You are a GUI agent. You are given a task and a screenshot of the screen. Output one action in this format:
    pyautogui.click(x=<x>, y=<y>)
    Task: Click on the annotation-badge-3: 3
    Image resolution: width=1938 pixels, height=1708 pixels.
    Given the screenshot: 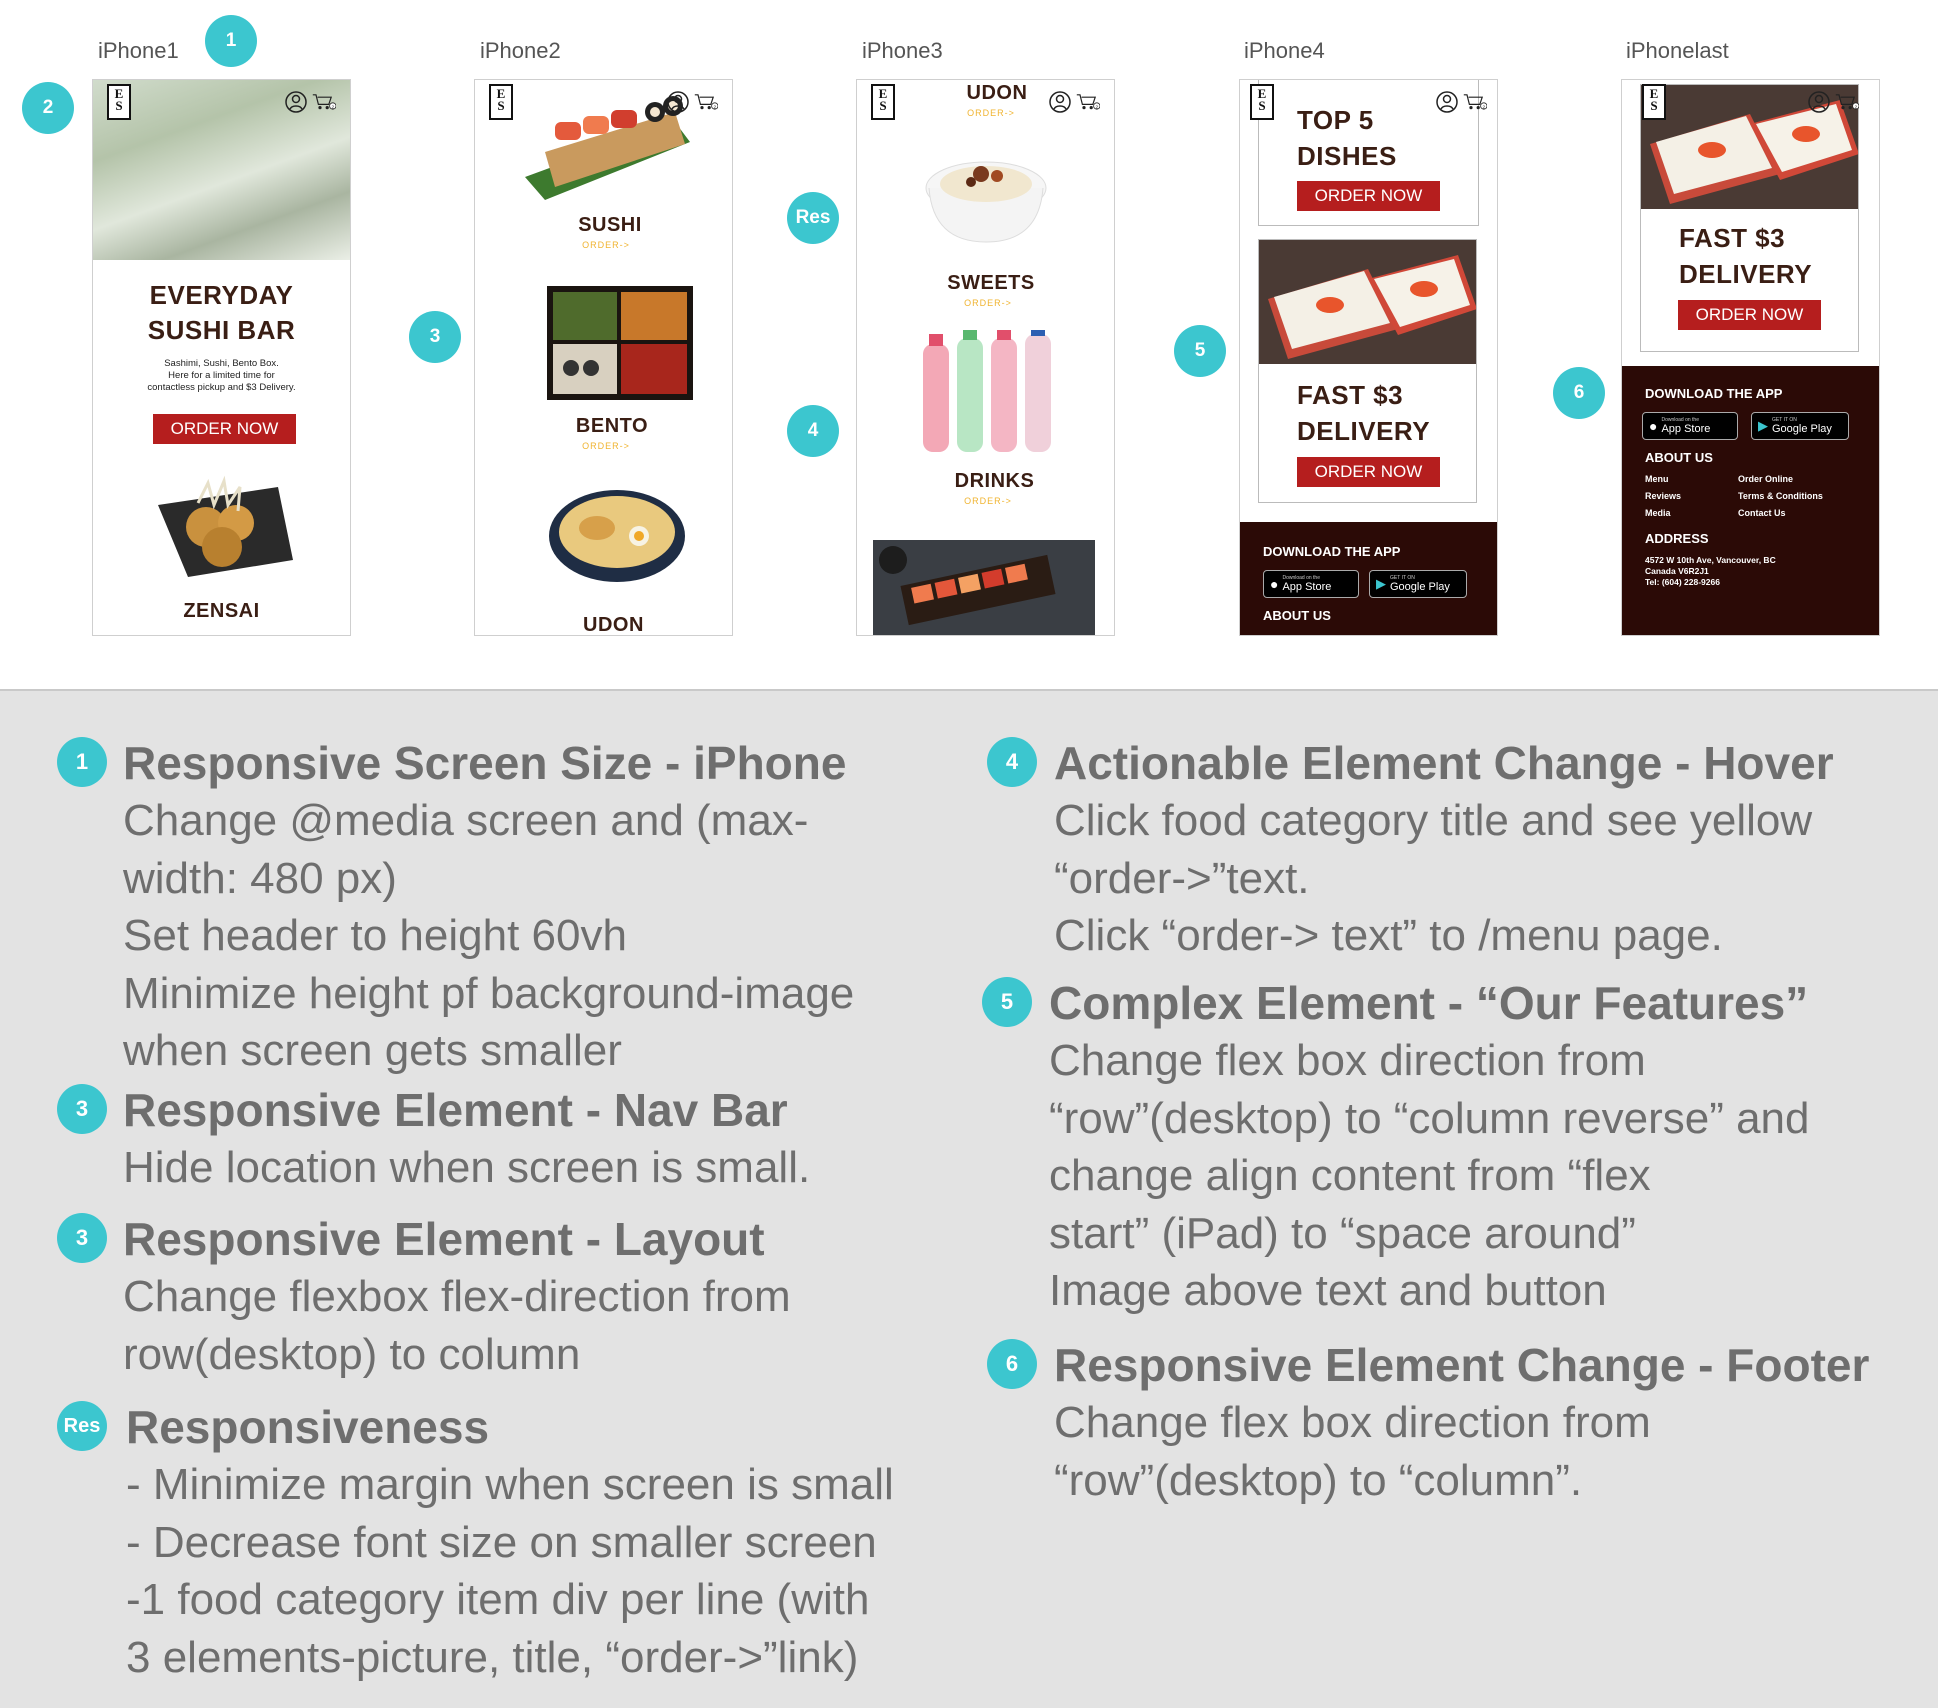 What is the action you would take?
    pyautogui.click(x=435, y=337)
    